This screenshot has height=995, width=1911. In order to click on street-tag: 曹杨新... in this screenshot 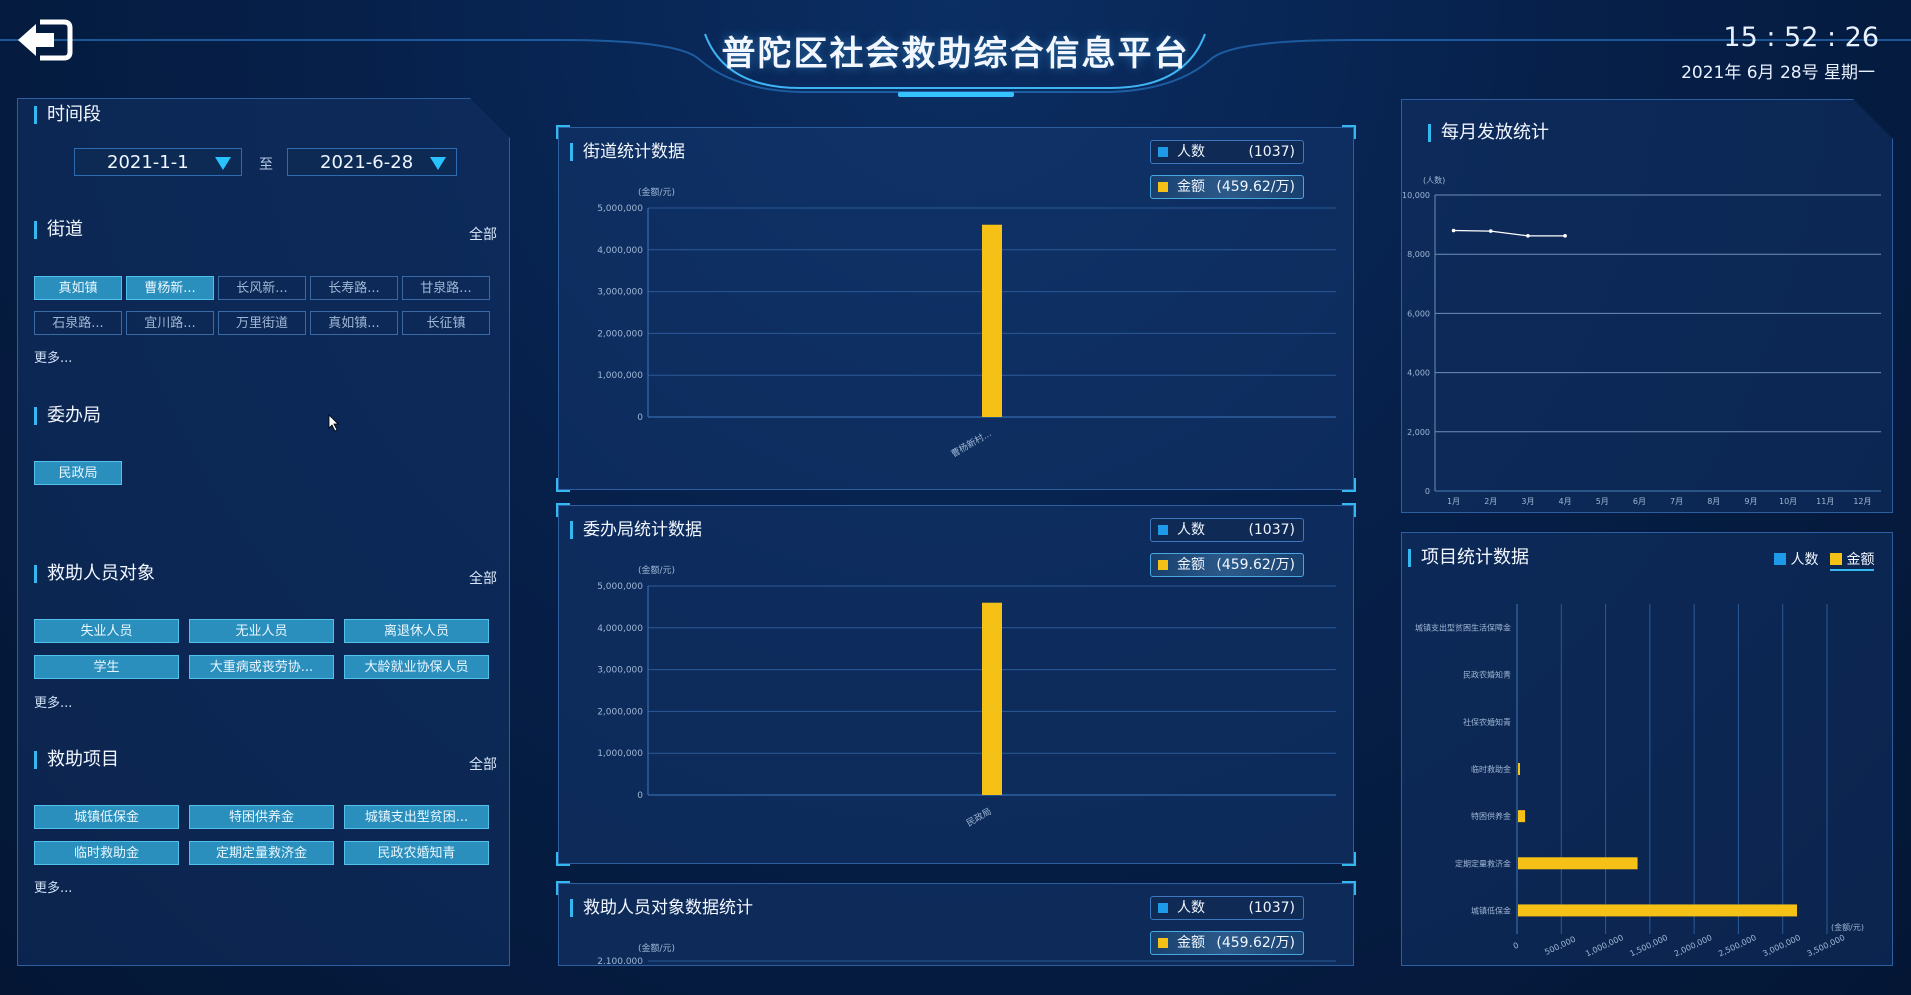, I will do `click(170, 288)`.